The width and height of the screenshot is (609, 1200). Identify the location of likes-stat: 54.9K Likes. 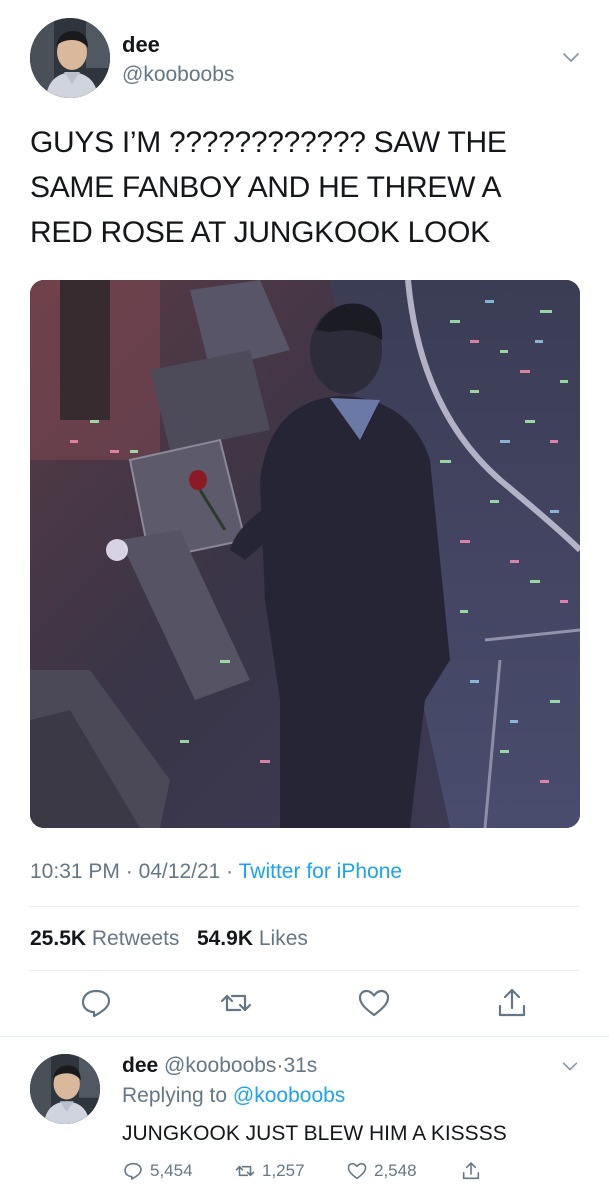
(252, 938).